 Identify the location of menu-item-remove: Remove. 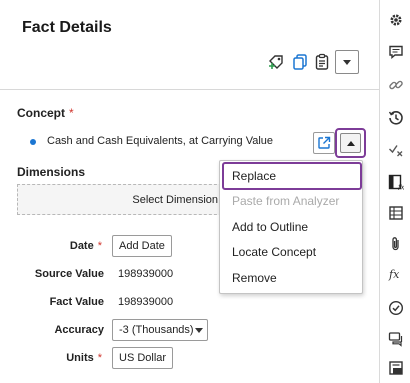
(254, 278).